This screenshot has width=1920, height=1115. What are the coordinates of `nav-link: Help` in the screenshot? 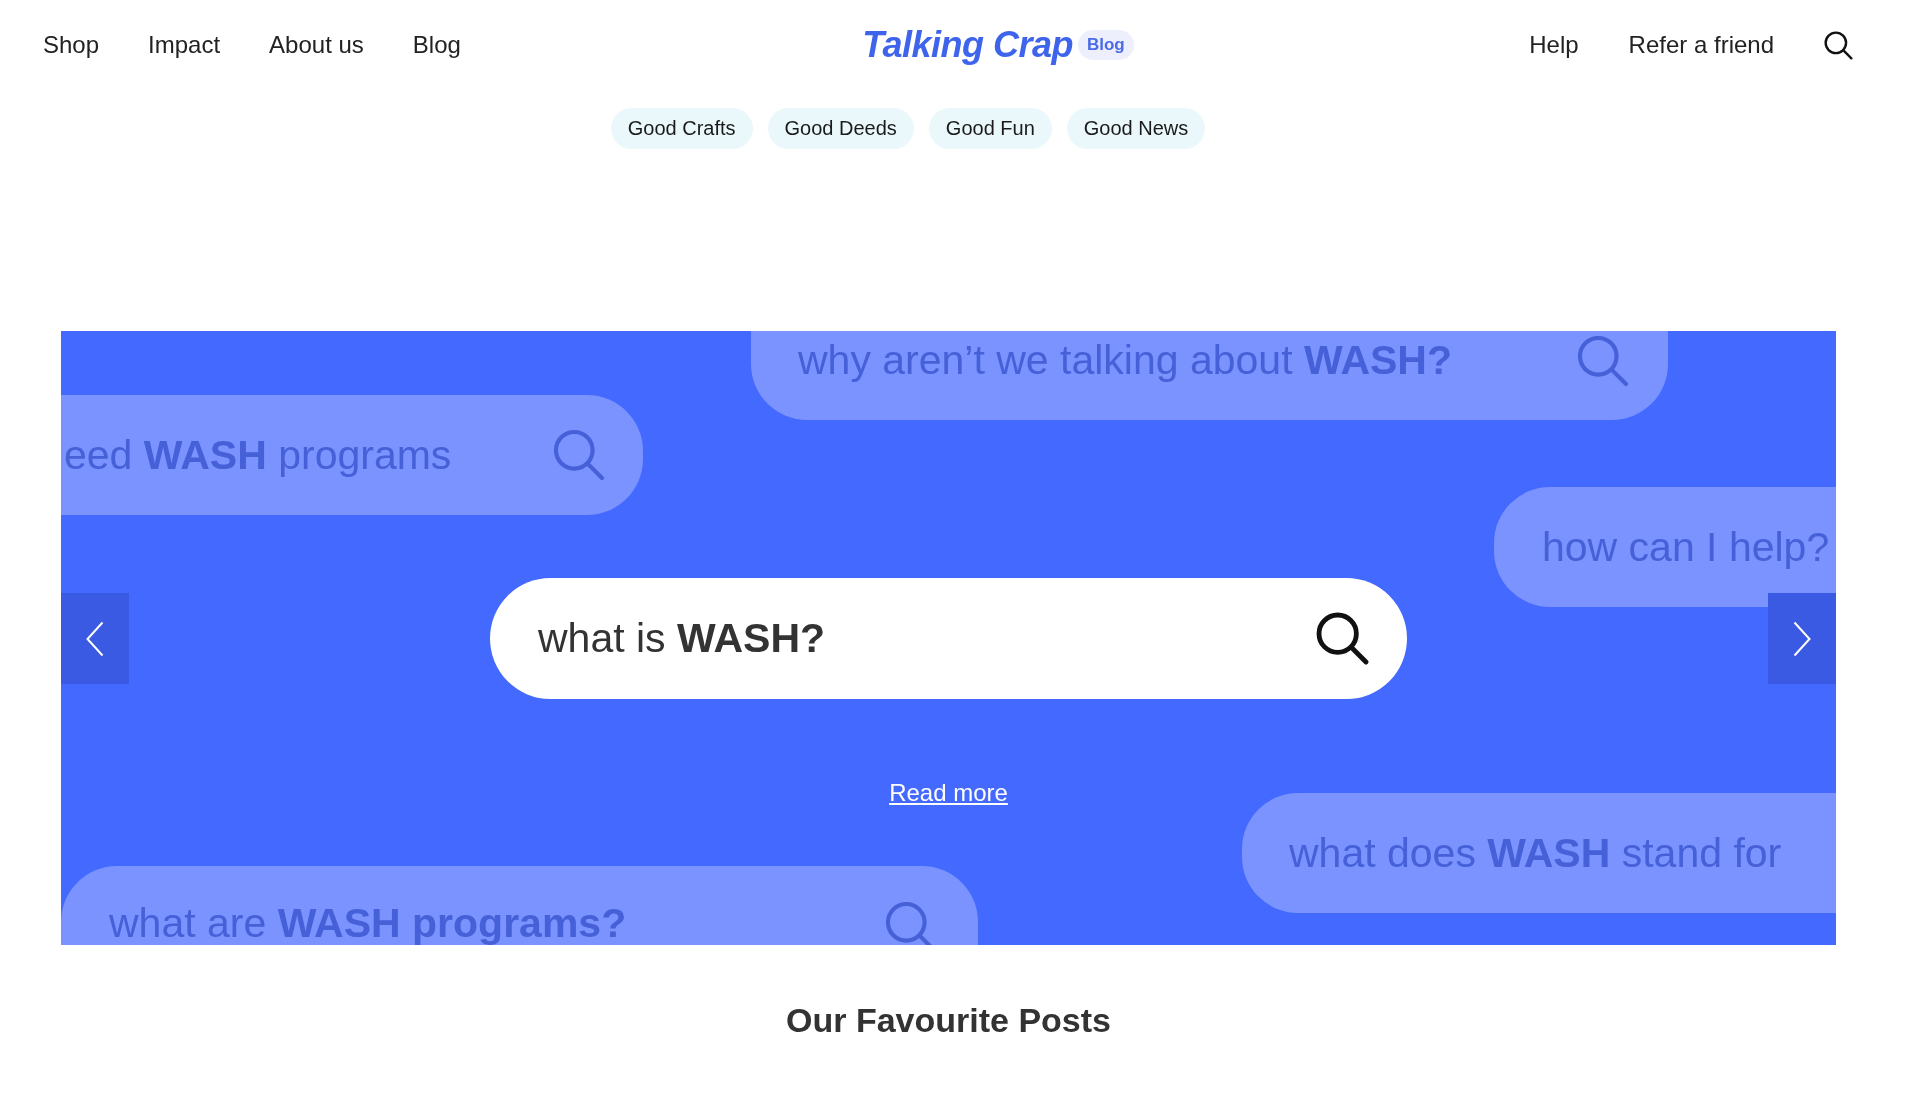 It's located at (1554, 45).